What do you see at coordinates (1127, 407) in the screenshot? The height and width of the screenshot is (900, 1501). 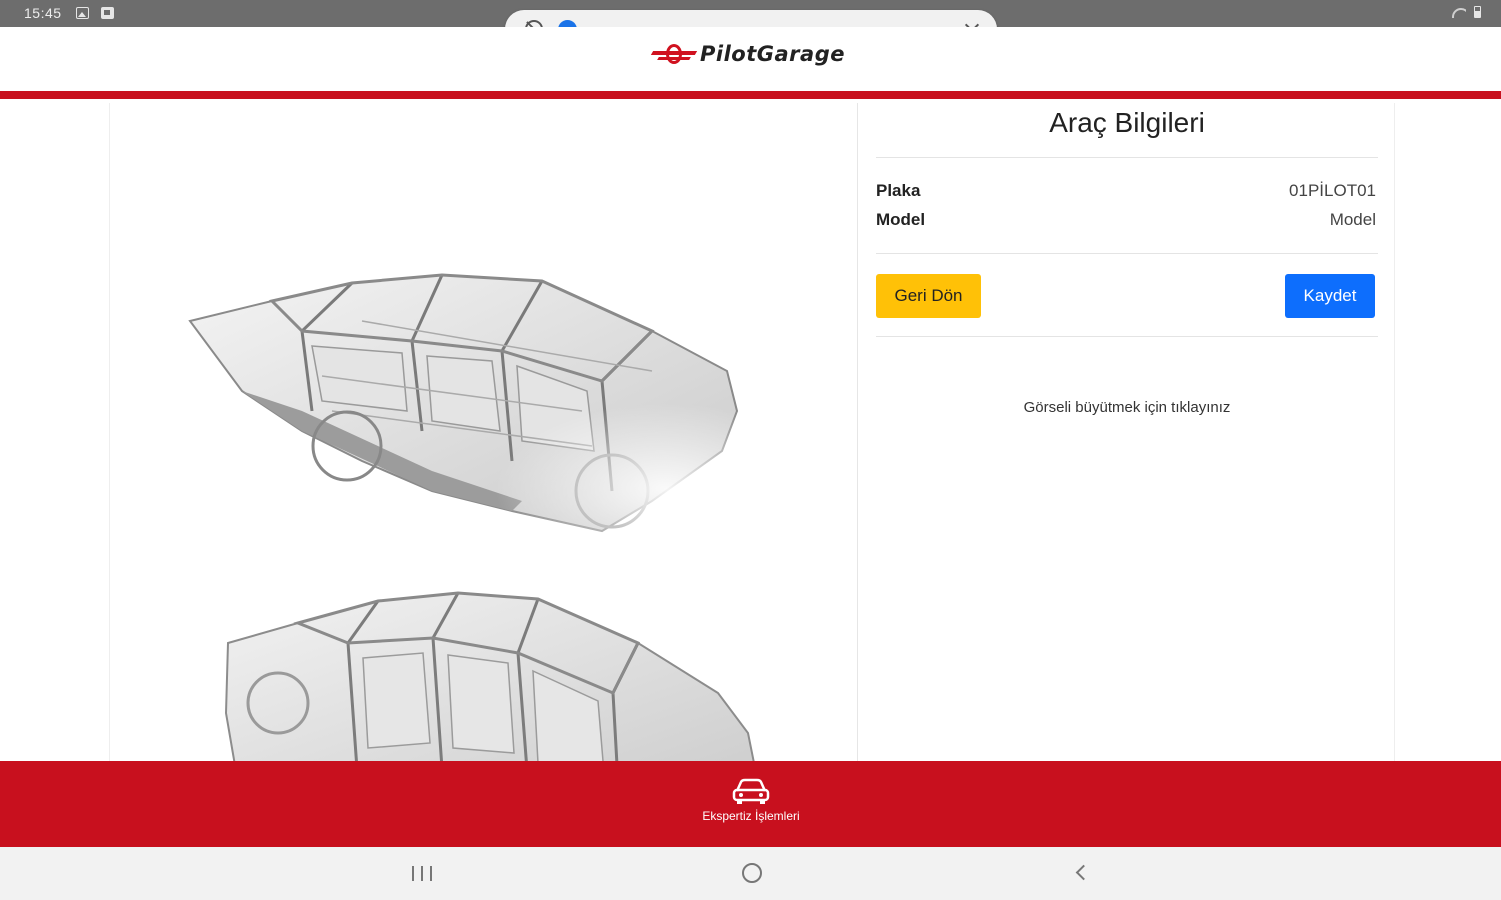 I see `enlarge-image-hint: Görseli büyütmek için tıklayınız` at bounding box center [1127, 407].